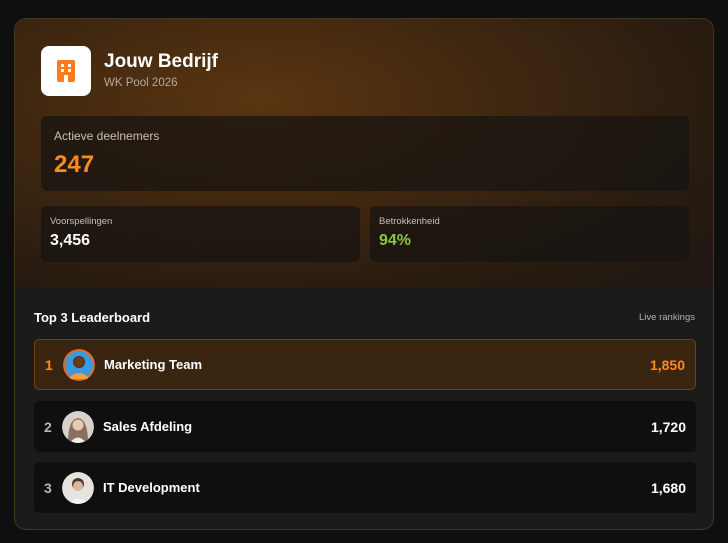 The height and width of the screenshot is (543, 728). I want to click on stat-label: Actieve deelnemers, so click(107, 136).